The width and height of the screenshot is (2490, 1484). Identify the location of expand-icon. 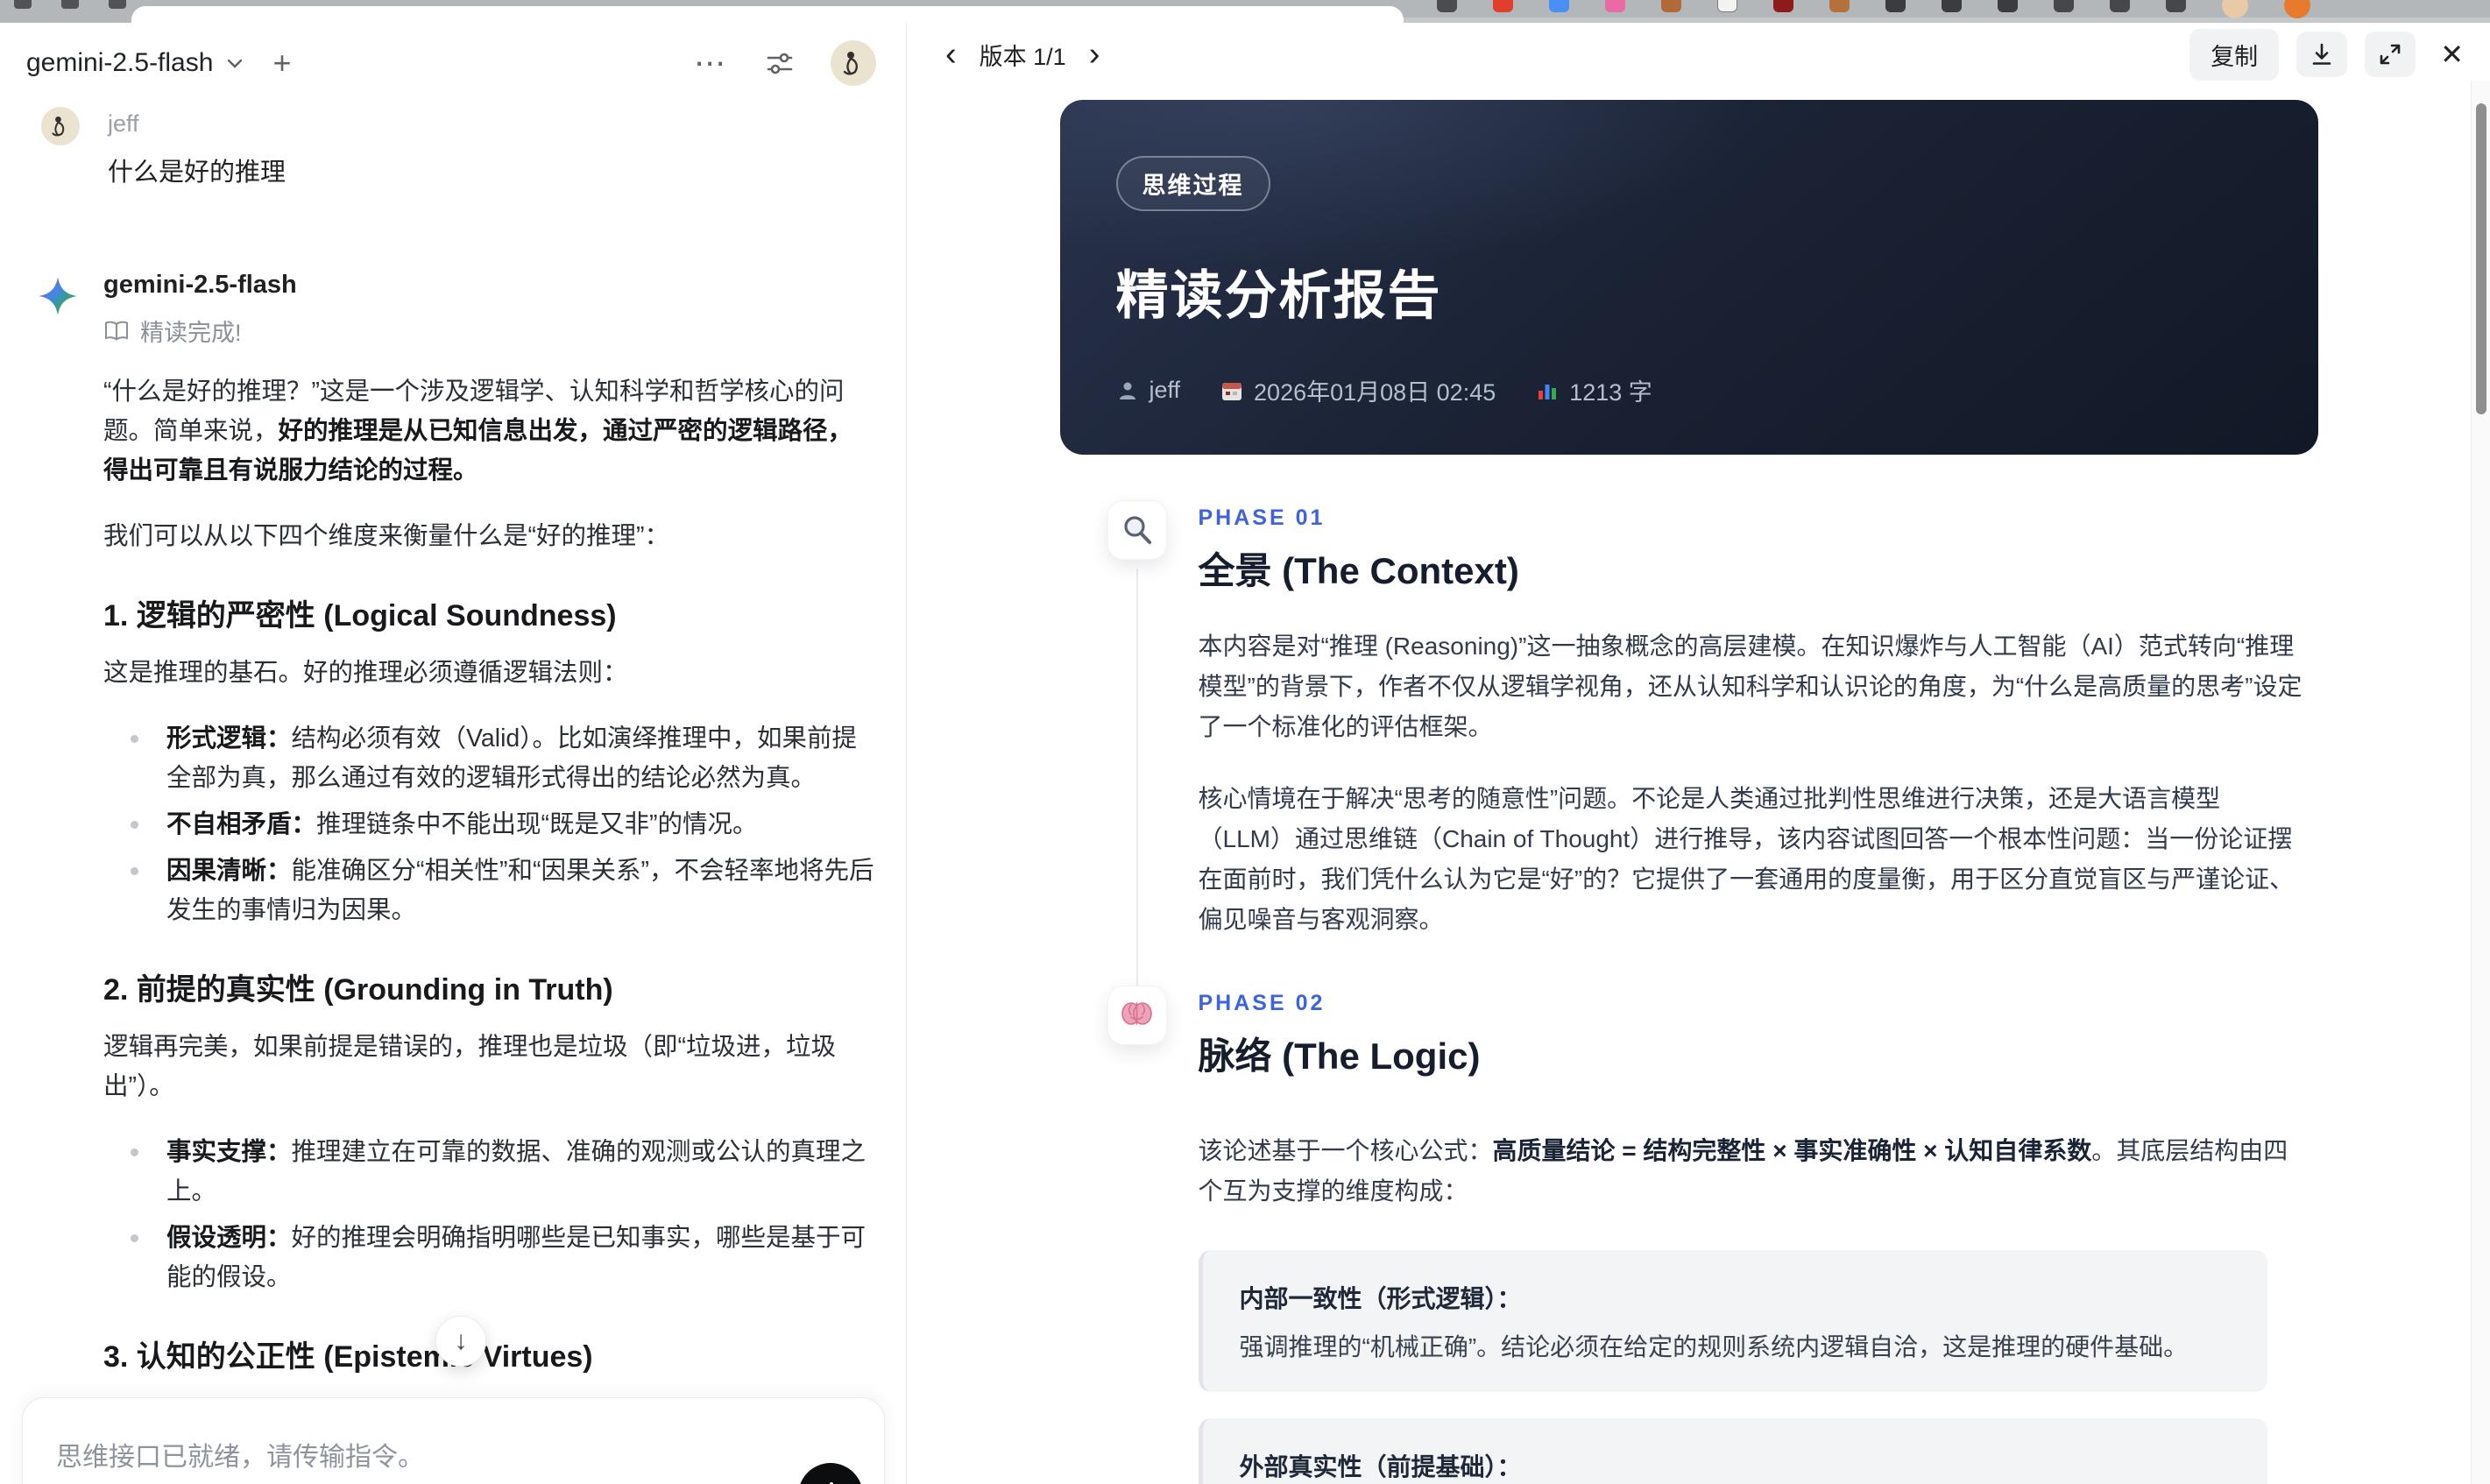
(2391, 54).